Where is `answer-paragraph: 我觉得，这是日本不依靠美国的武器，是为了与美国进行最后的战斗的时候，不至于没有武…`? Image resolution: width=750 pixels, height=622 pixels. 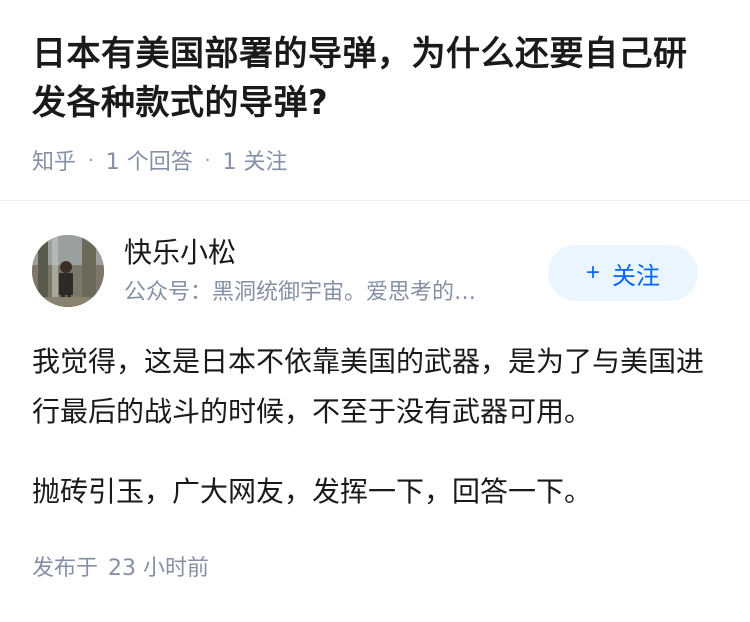 answer-paragraph: 我觉得，这是日本不依靠美国的武器，是为了与美国进行最后的战斗的时候，不至于没有武… is located at coordinates (368, 386).